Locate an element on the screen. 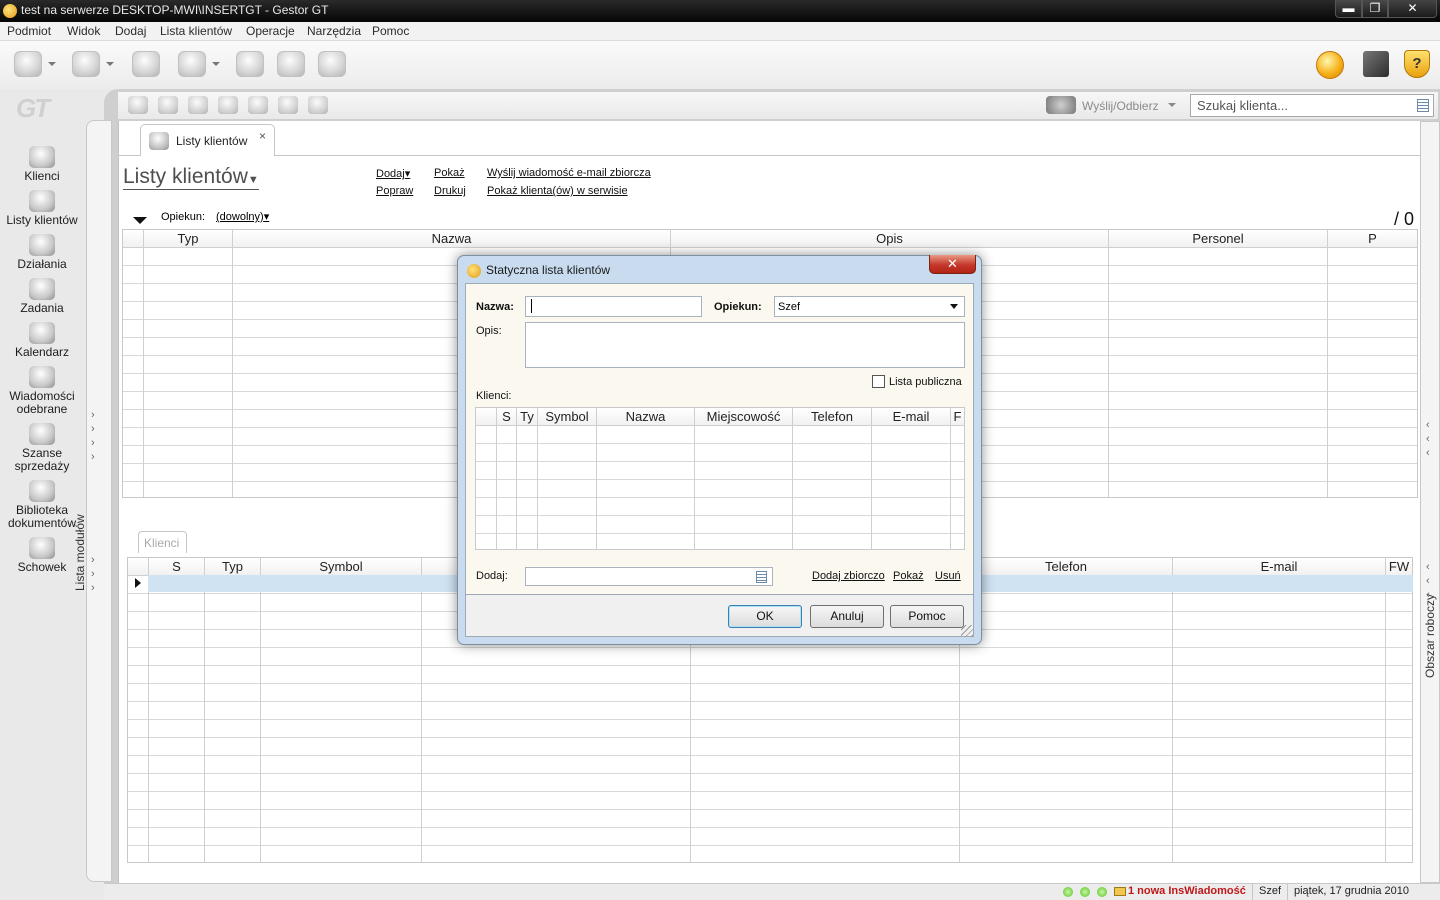  stamp-icon is located at coordinates (146, 64).